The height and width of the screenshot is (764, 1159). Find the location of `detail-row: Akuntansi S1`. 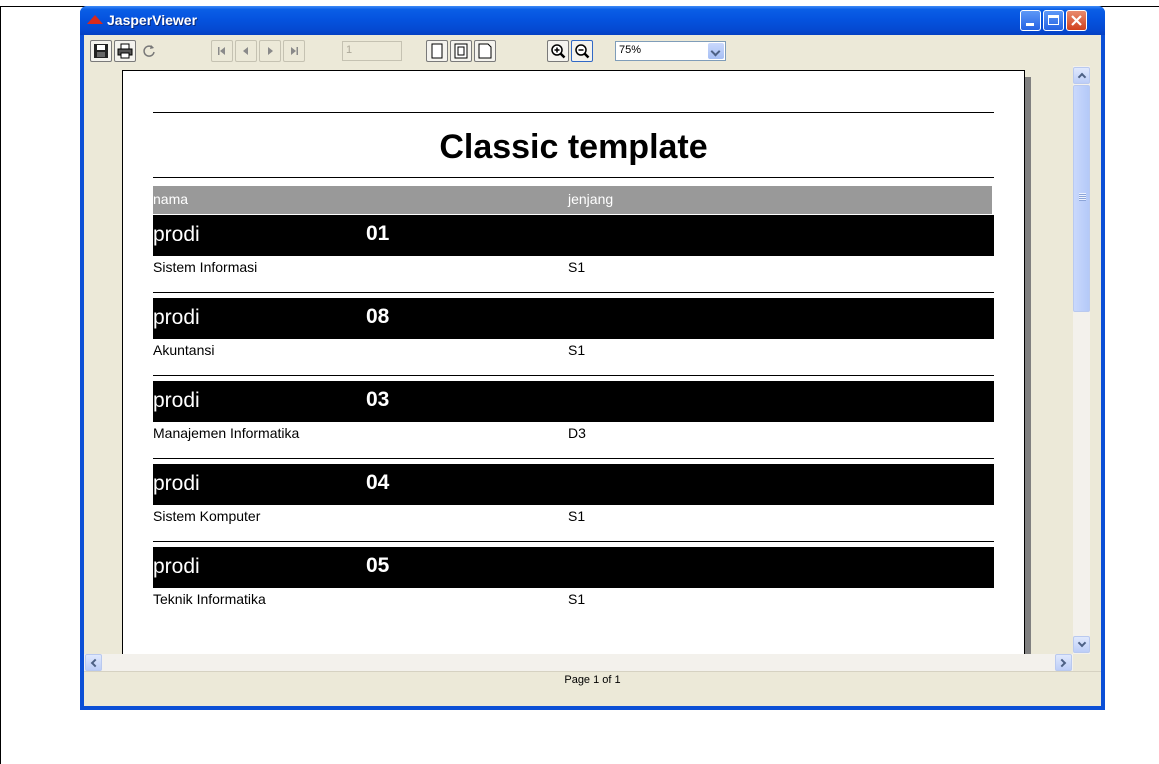

detail-row: Akuntansi S1 is located at coordinates (573, 351).